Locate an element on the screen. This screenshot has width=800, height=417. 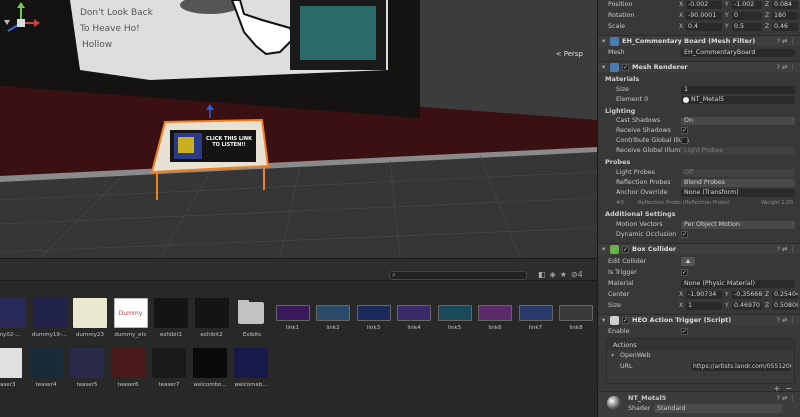
favorite-icon: ★ is located at coordinates (563, 274).